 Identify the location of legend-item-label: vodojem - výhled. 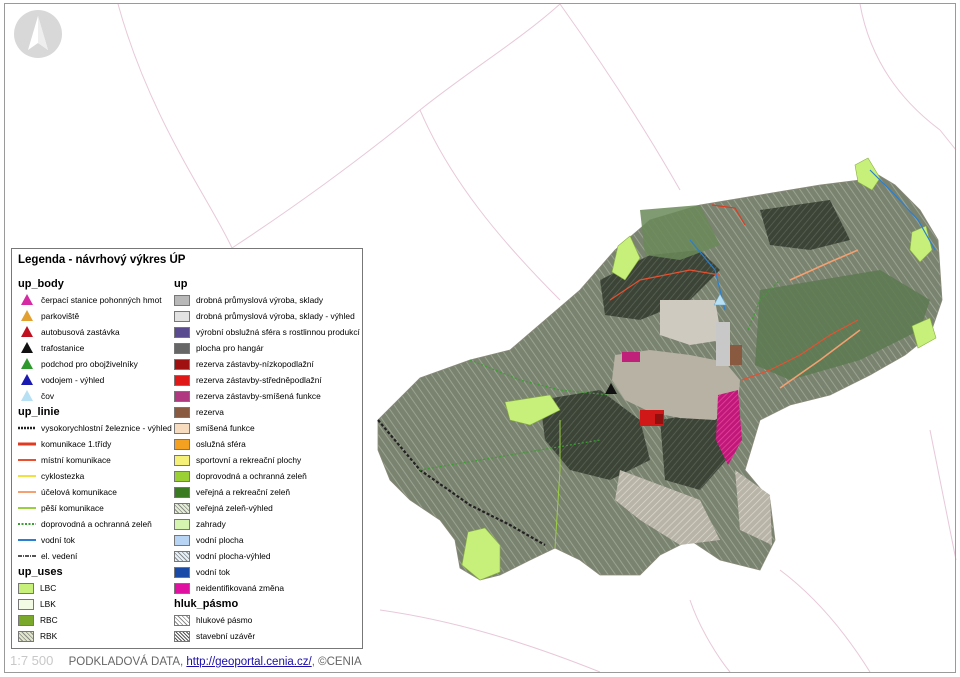
(73, 380).